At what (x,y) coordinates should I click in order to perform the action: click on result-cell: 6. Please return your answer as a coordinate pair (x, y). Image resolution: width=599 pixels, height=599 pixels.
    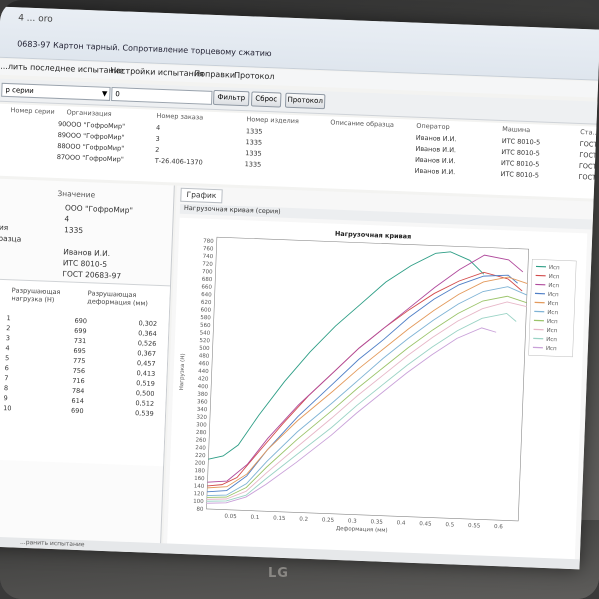
    Looking at the image, I should click on (7, 368).